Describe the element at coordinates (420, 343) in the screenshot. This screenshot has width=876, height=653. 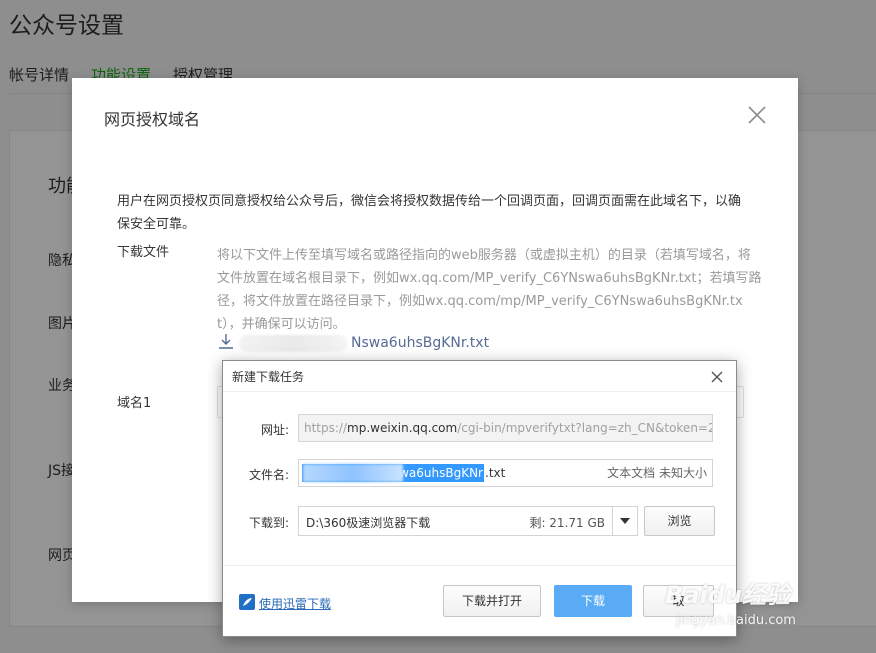
I see `file-link-text: Nswa6uhsBgKNr.txt` at that location.